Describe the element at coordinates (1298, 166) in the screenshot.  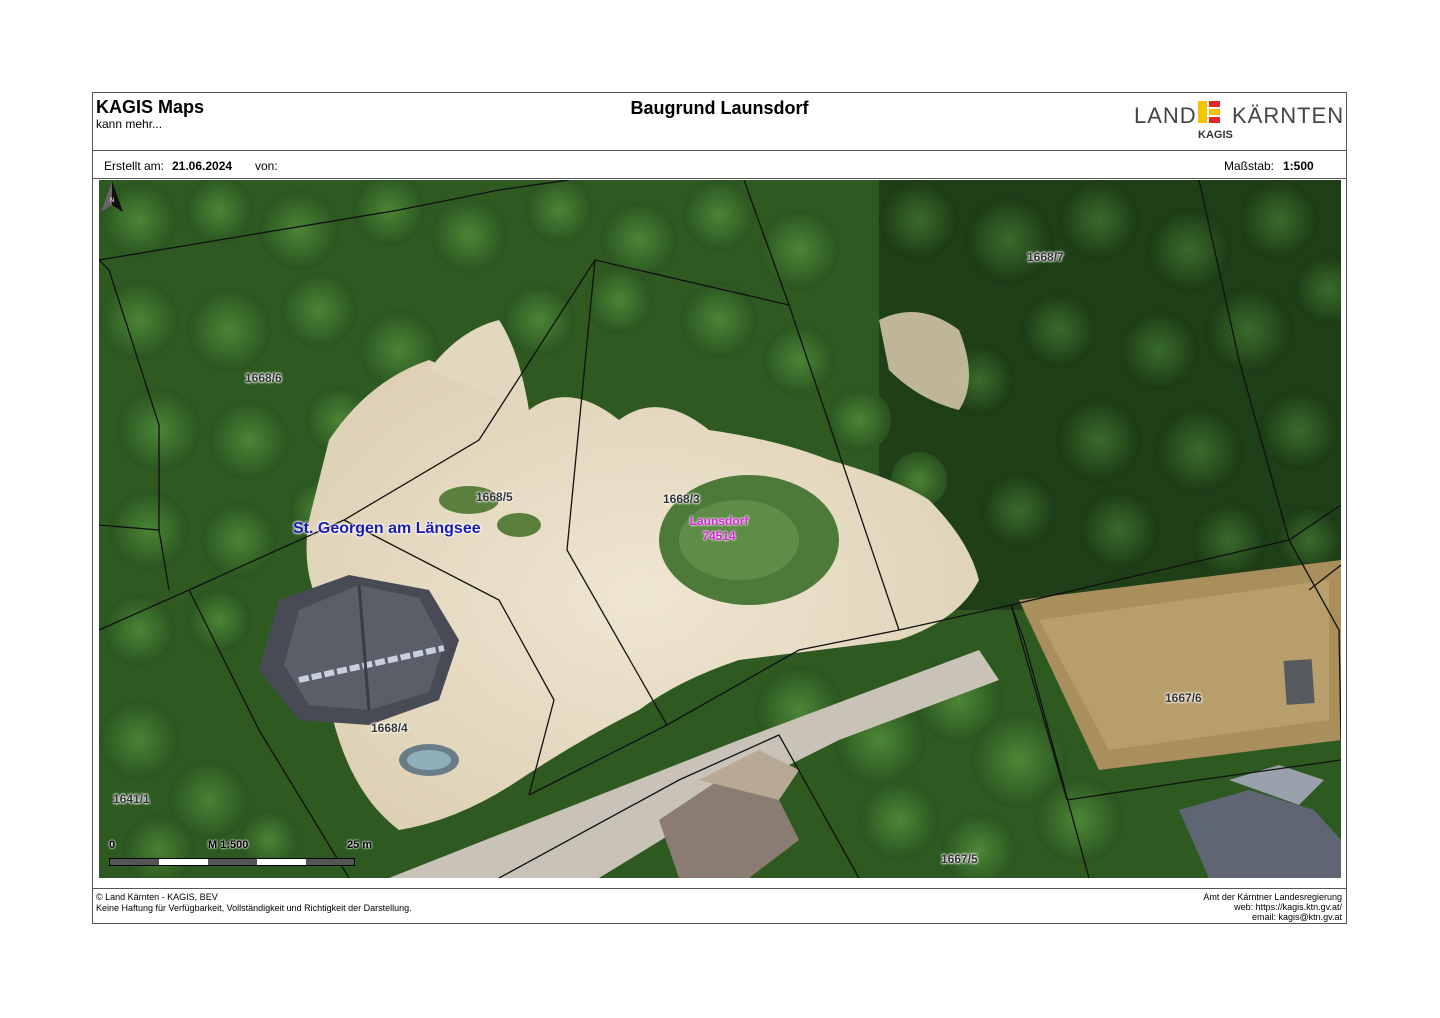
I see `scale-value: 1:500` at that location.